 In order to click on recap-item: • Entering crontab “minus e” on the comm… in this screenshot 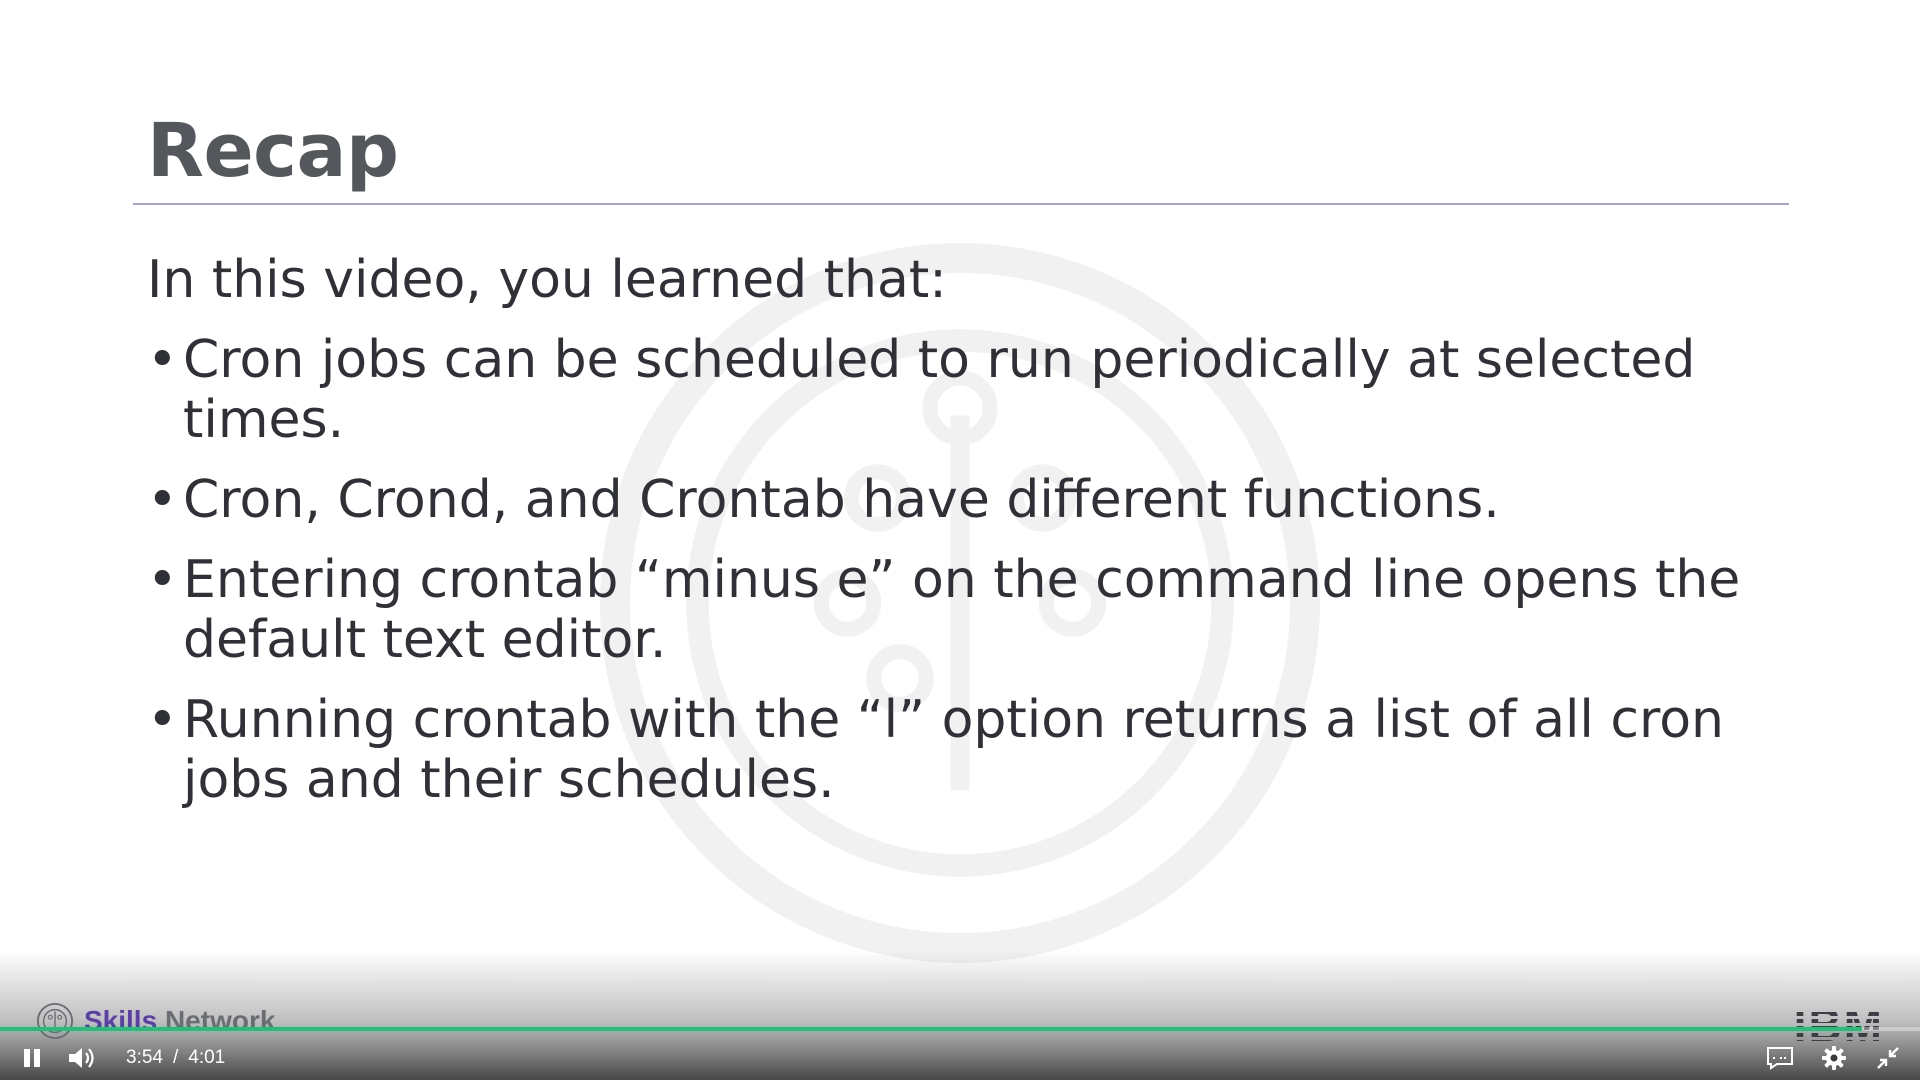, I will do `click(977, 610)`.